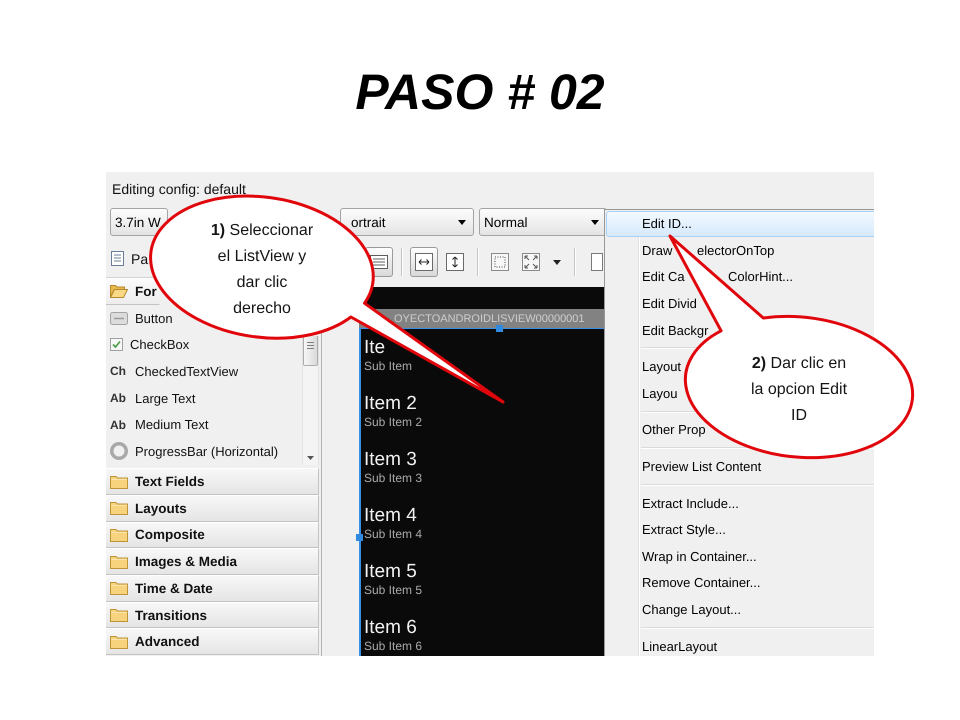 The height and width of the screenshot is (720, 960). What do you see at coordinates (543, 222) in the screenshot?
I see `dropdown: Normal` at bounding box center [543, 222].